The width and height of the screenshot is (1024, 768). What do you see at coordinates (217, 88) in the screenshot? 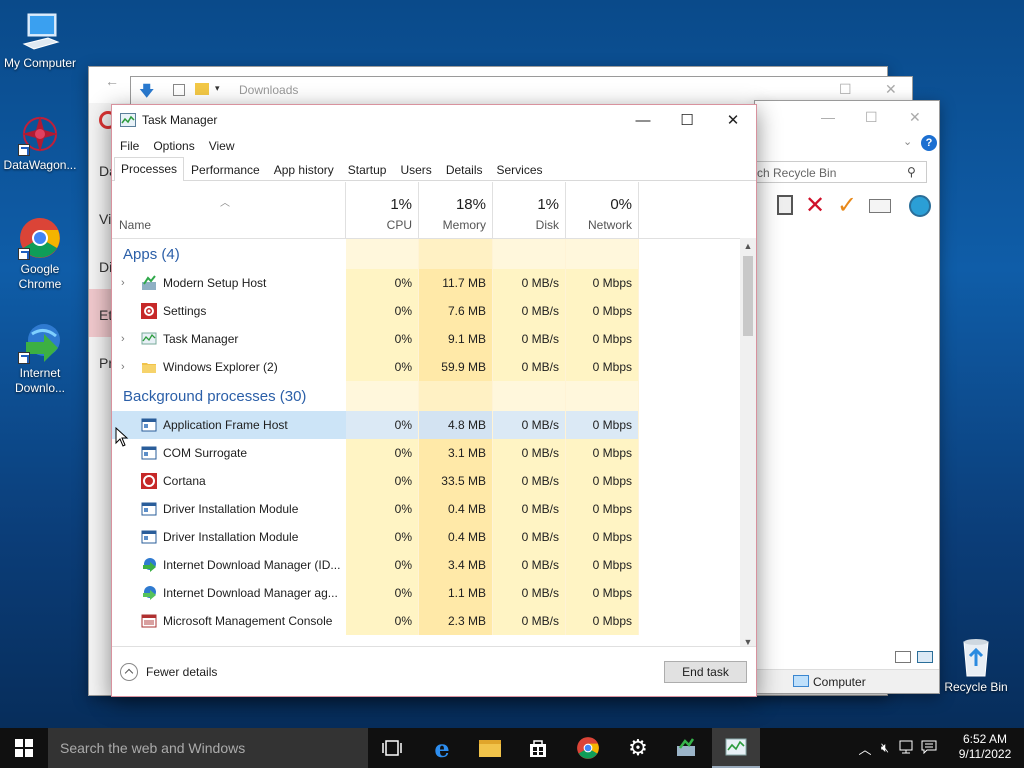
I see `dropdown-icon: ▾` at bounding box center [217, 88].